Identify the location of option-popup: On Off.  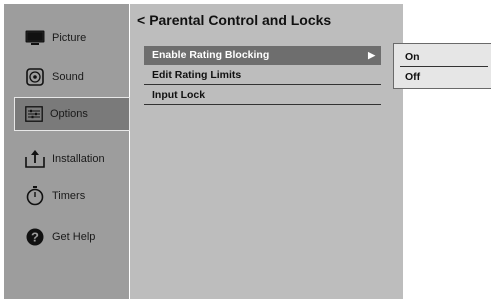
(442, 66).